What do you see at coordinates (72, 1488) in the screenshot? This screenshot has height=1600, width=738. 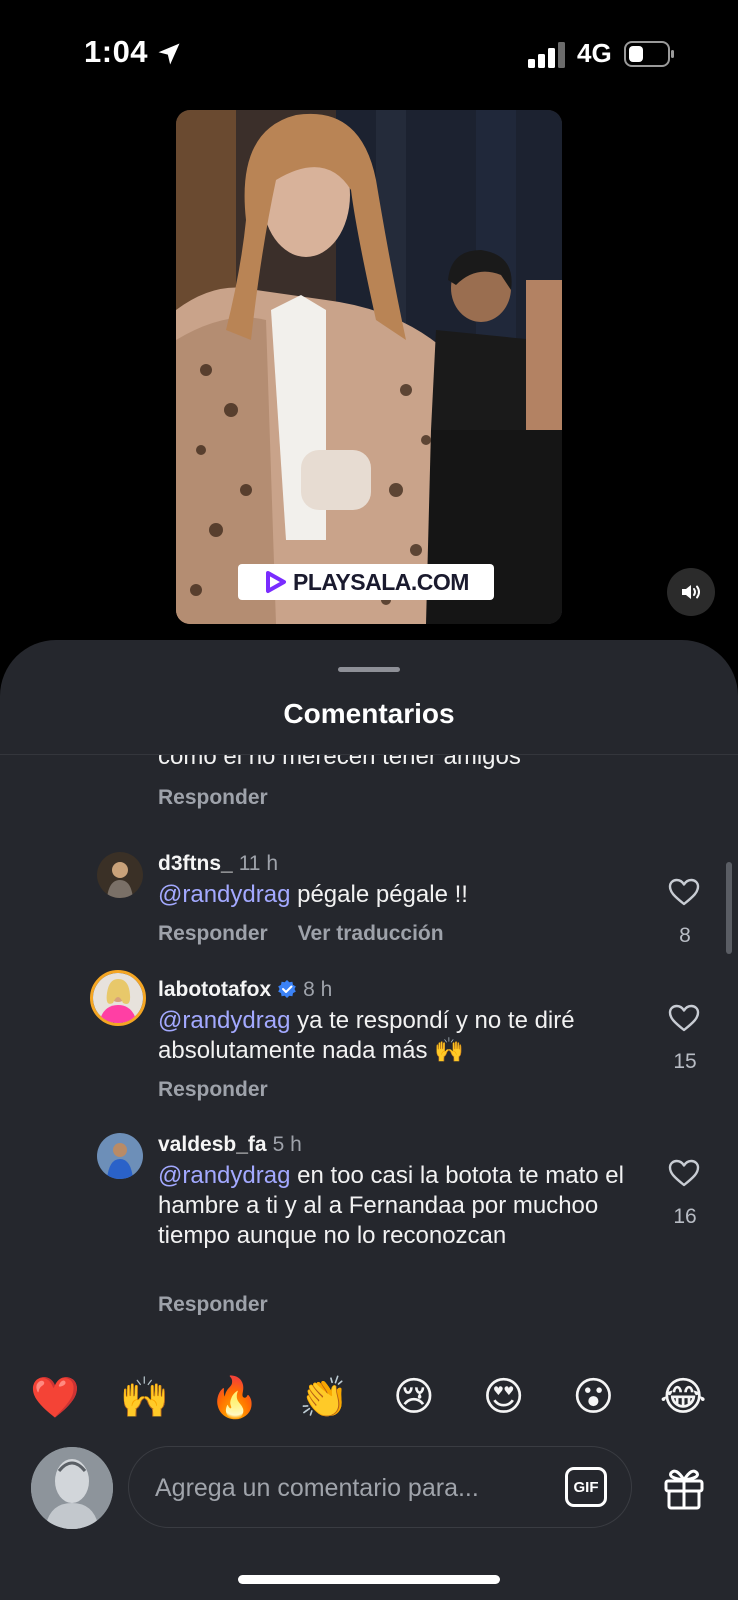 I see `current-user-avatar` at bounding box center [72, 1488].